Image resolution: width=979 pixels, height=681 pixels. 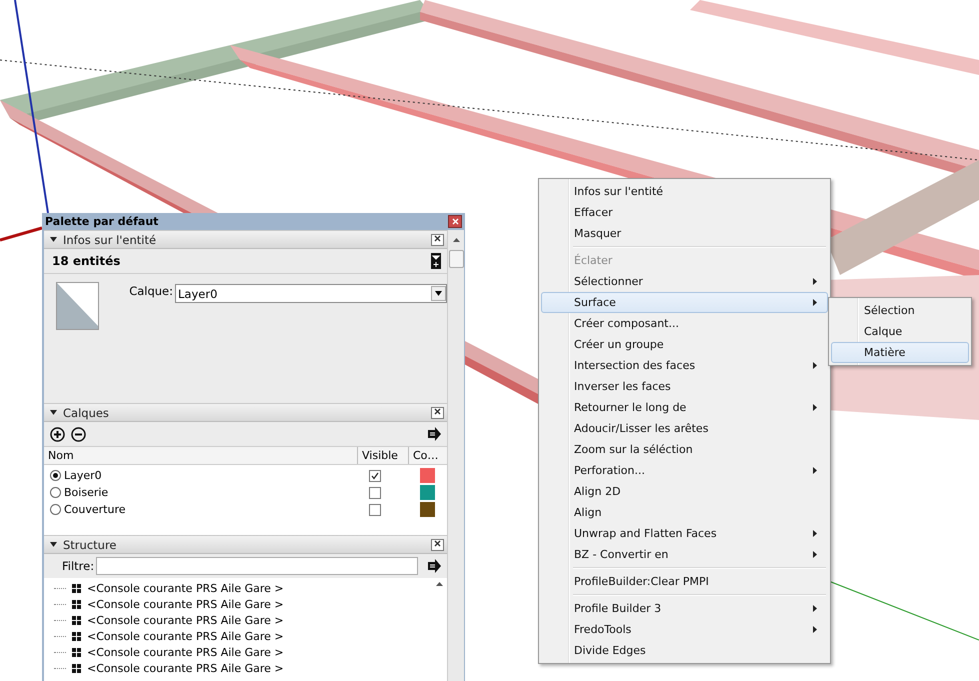 What do you see at coordinates (436, 261) in the screenshot?
I see `expand-details-icon` at bounding box center [436, 261].